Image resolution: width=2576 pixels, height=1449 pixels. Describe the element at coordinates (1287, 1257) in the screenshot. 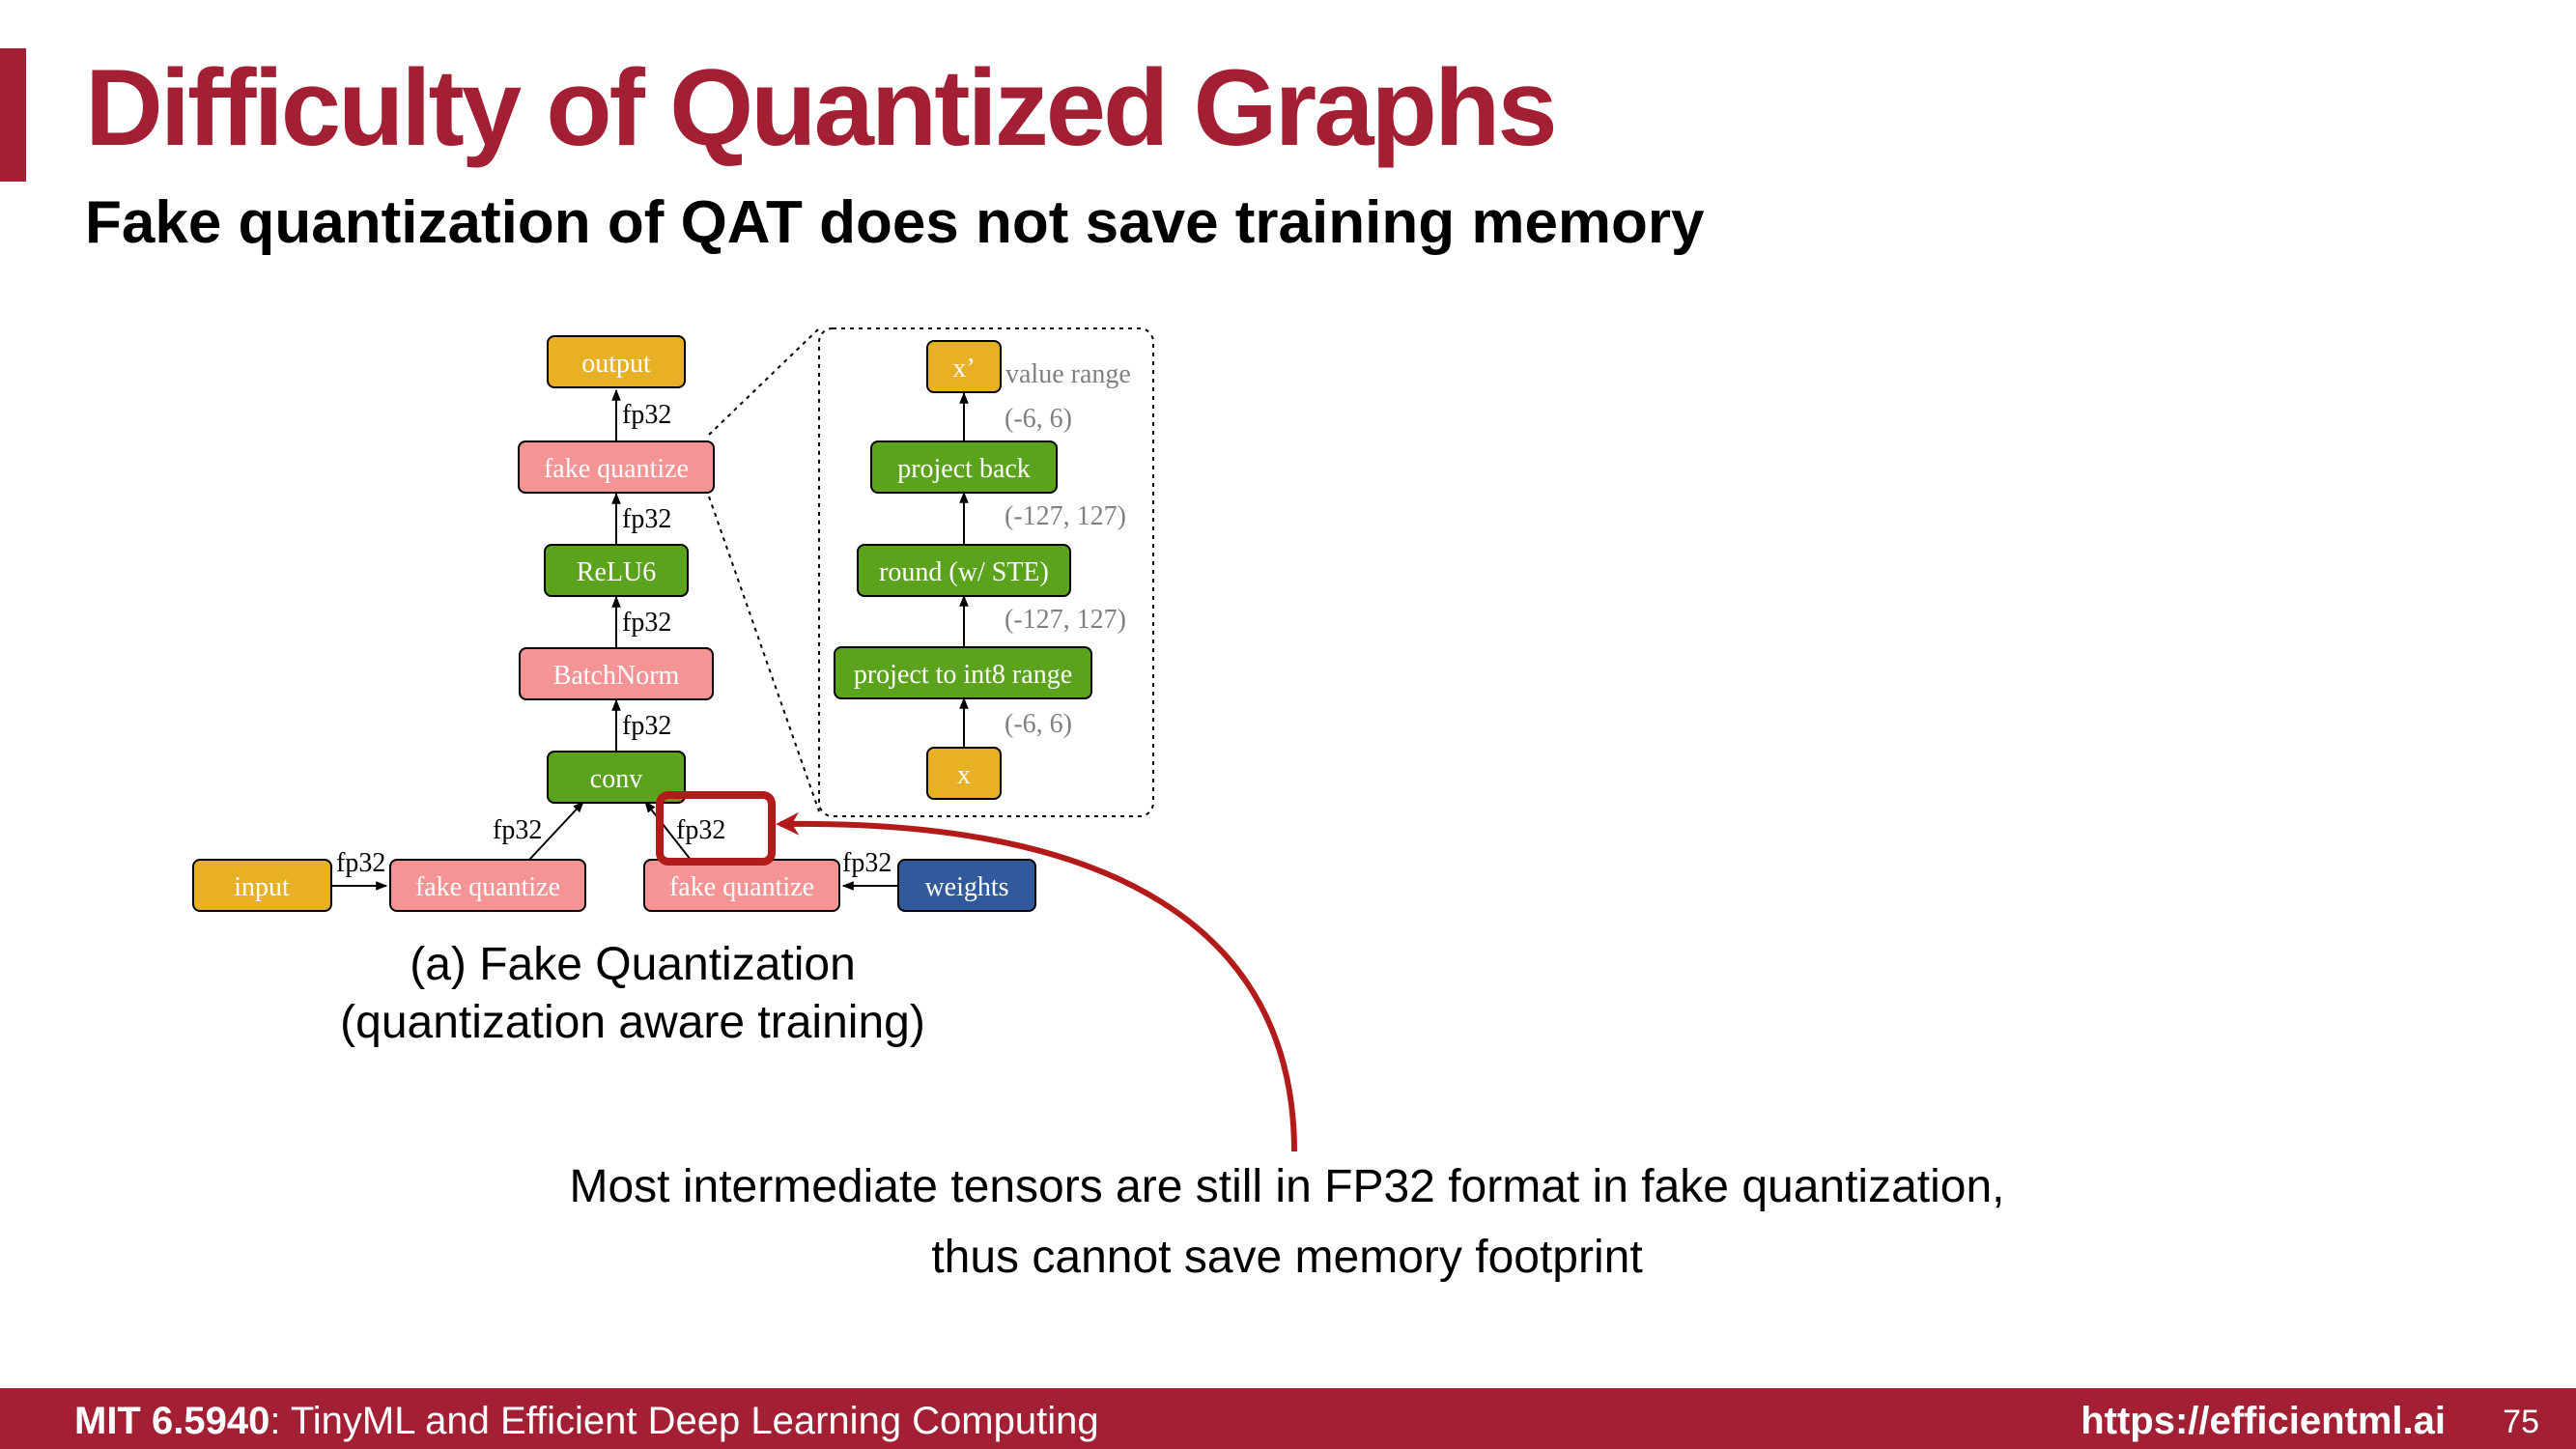

I see `note-line2: thus cannot save memory footprint` at that location.